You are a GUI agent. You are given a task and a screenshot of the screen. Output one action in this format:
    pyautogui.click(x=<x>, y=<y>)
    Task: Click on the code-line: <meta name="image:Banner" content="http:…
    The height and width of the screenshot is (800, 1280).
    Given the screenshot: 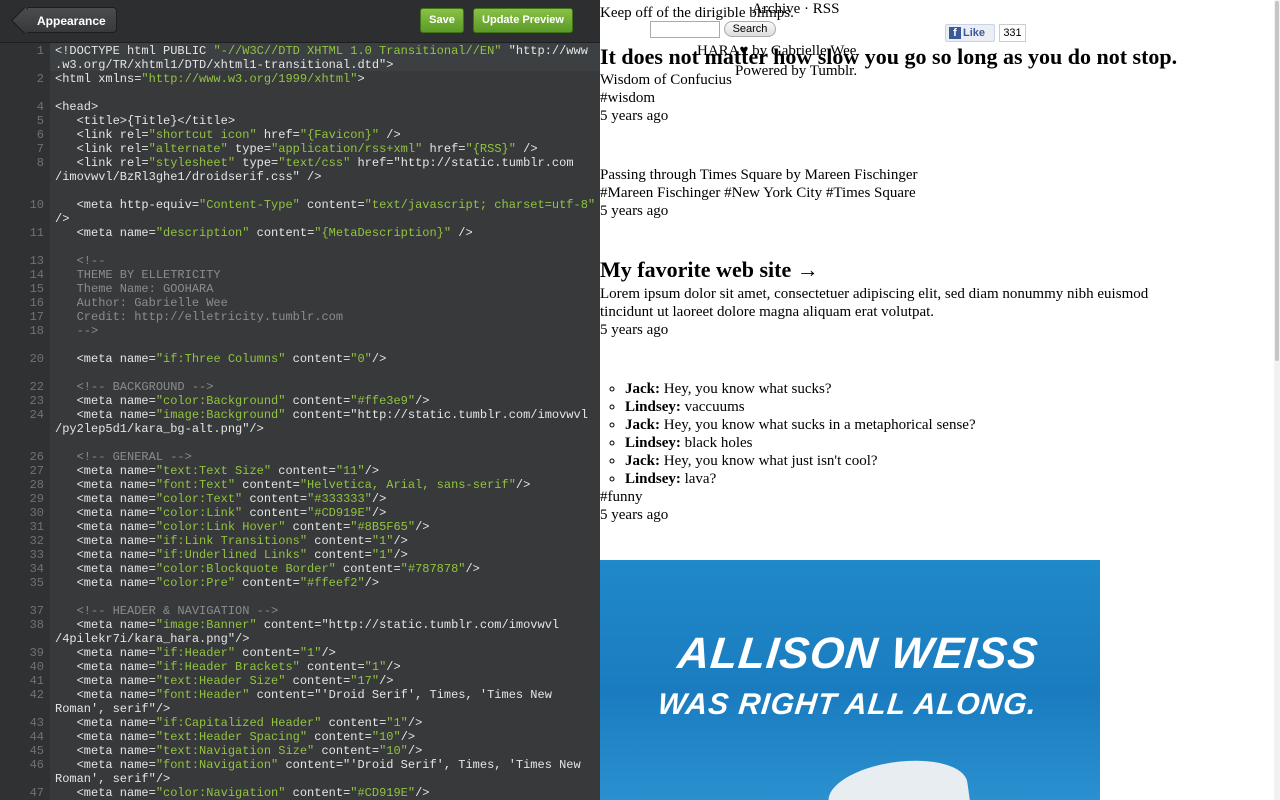 What is the action you would take?
    pyautogui.click(x=307, y=625)
    